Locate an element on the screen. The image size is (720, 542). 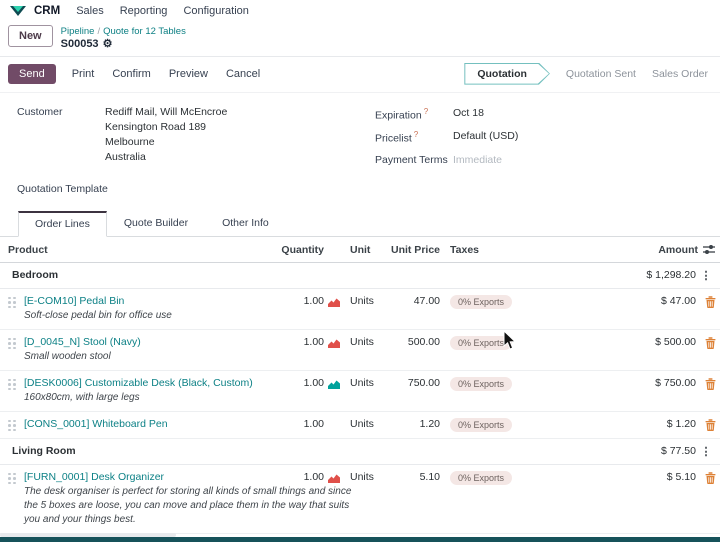
payment-terms-field: Immediate is located at coordinates (477, 160).